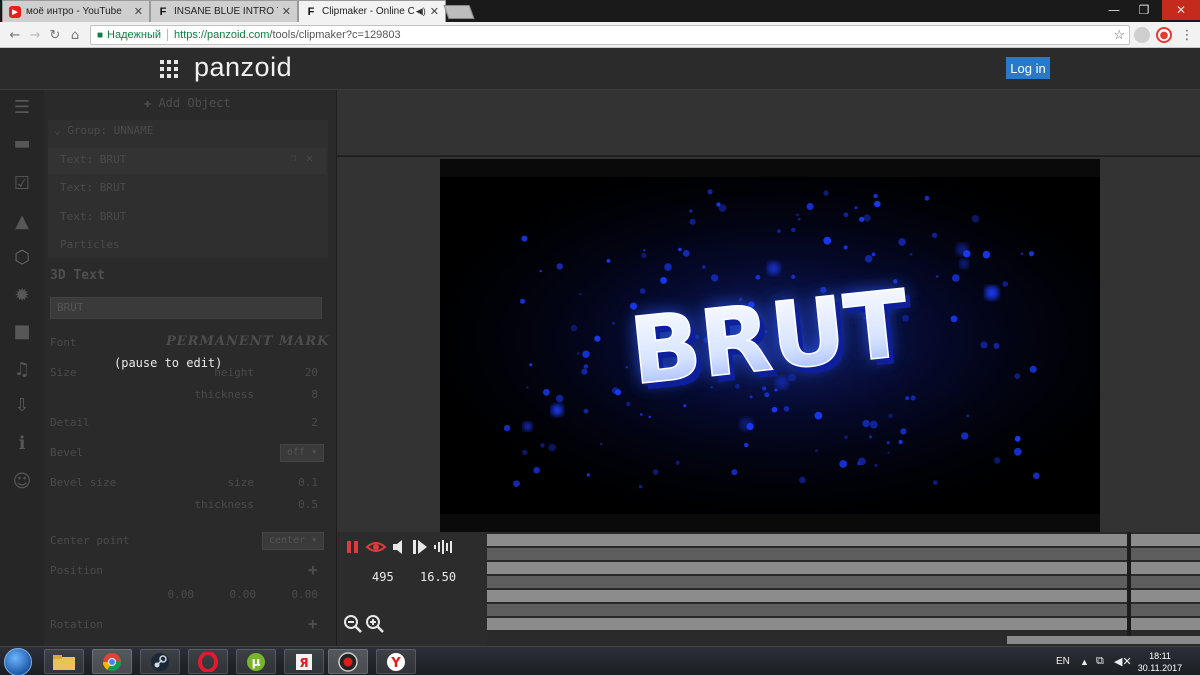 This screenshot has height=675, width=1200. What do you see at coordinates (247, 341) in the screenshot?
I see `font-select: PERMANENT MARK` at bounding box center [247, 341].